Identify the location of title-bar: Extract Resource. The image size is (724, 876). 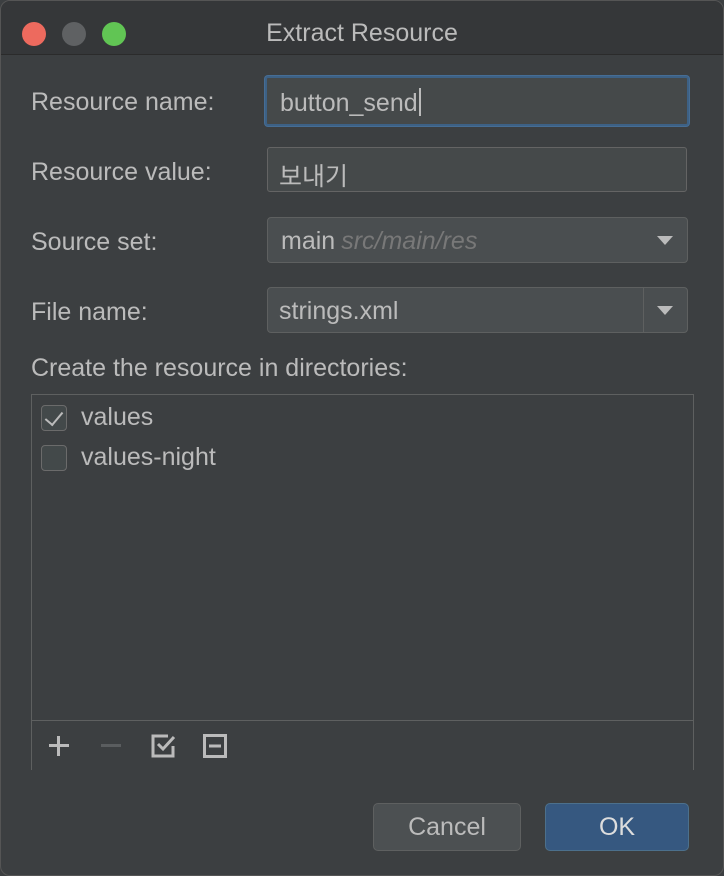
(362, 28).